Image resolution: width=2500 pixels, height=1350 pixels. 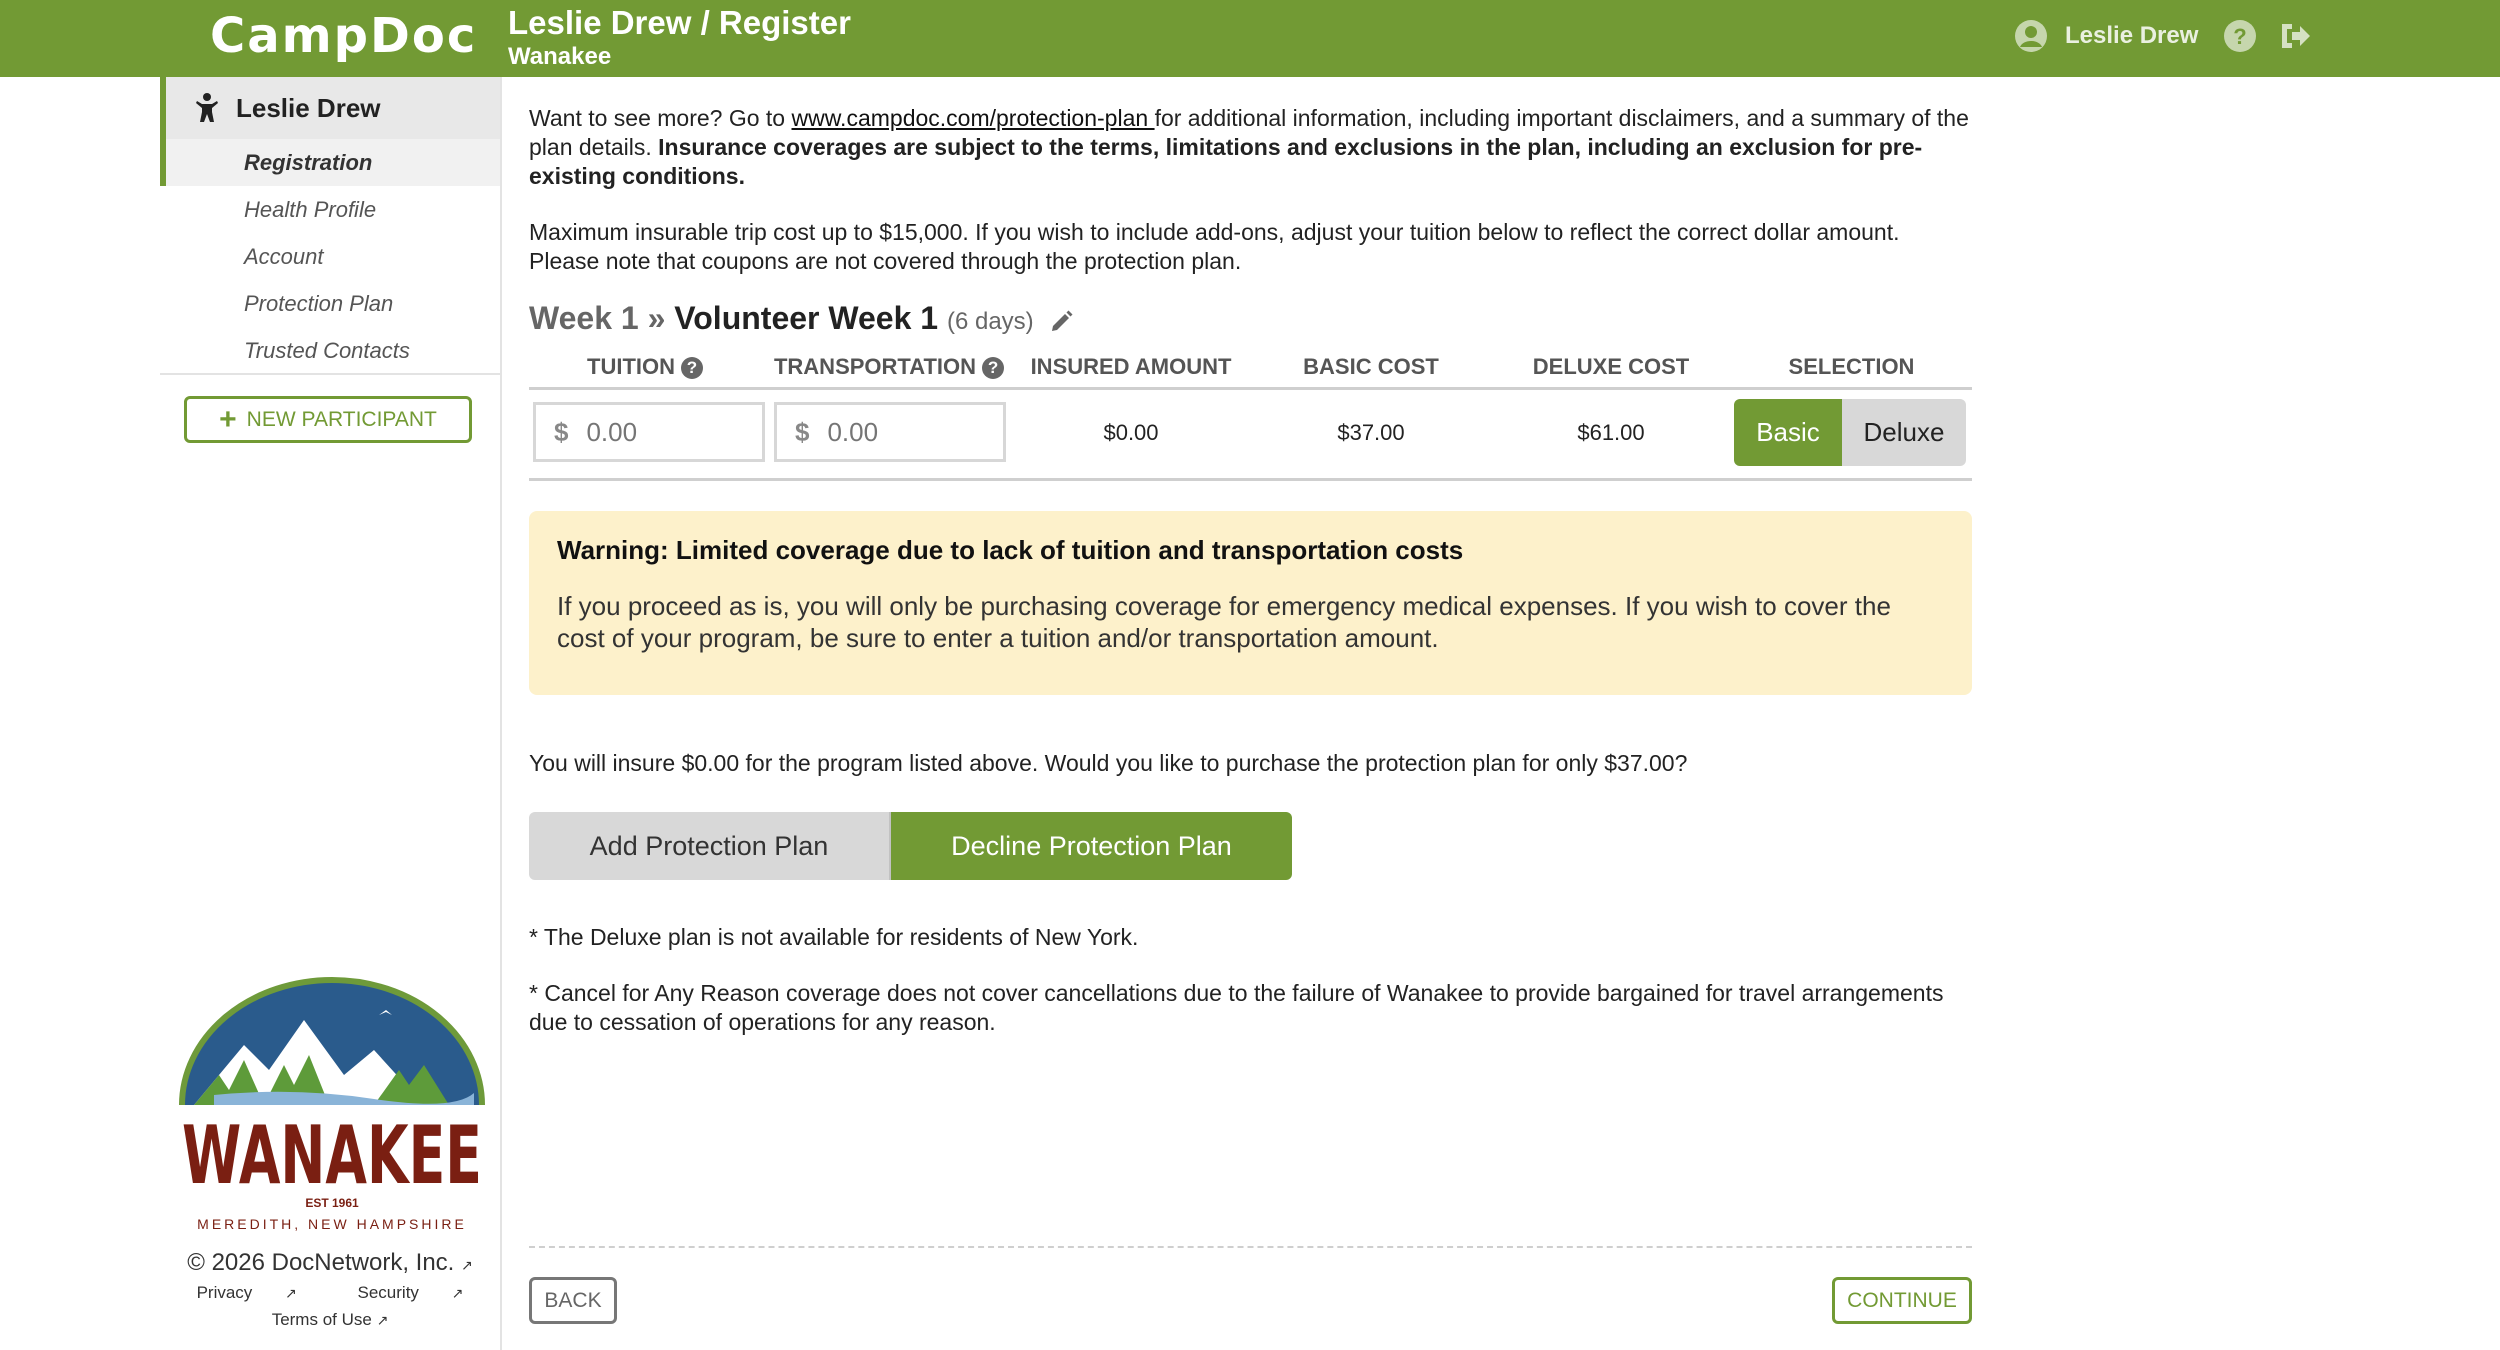 I want to click on insured-amount-header: INSURED AMOUNT, so click(x=1131, y=366).